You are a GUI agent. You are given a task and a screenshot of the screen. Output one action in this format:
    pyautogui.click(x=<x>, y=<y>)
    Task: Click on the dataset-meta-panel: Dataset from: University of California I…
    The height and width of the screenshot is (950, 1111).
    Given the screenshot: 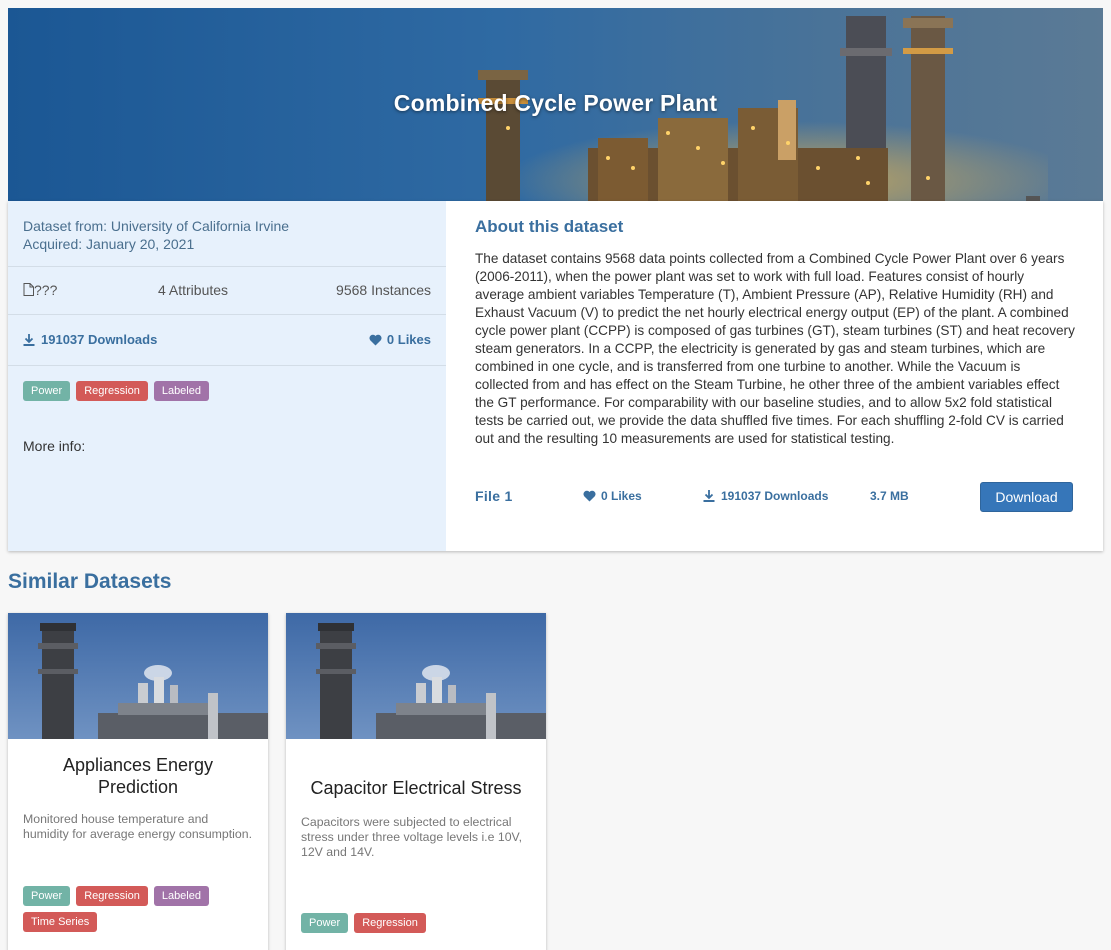 What is the action you would take?
    pyautogui.click(x=227, y=376)
    